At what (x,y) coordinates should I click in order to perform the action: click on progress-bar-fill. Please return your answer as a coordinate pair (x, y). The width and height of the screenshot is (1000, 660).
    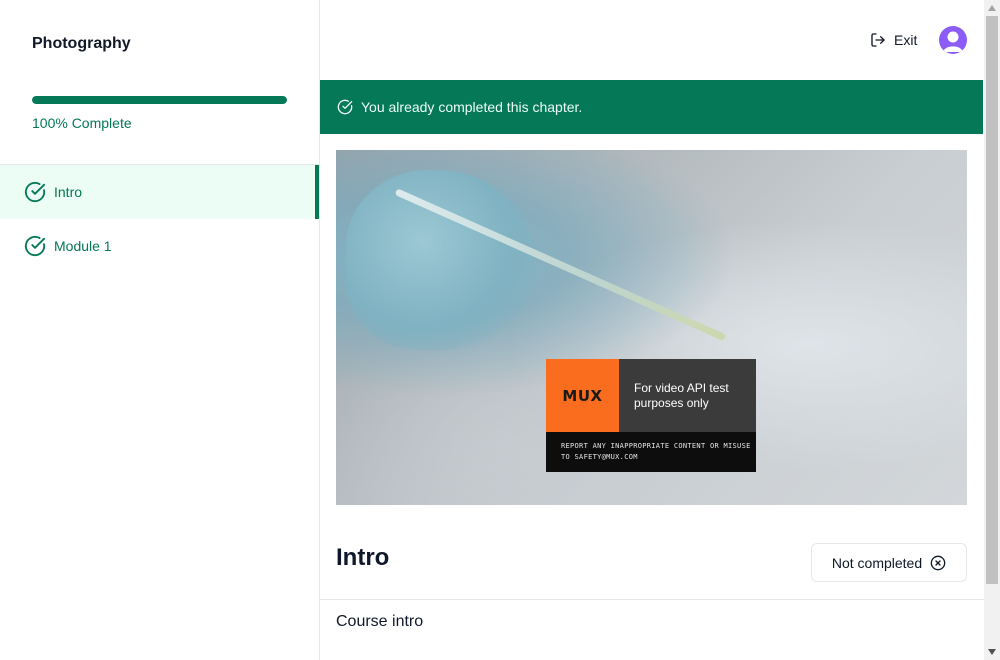
    Looking at the image, I should click on (159, 100).